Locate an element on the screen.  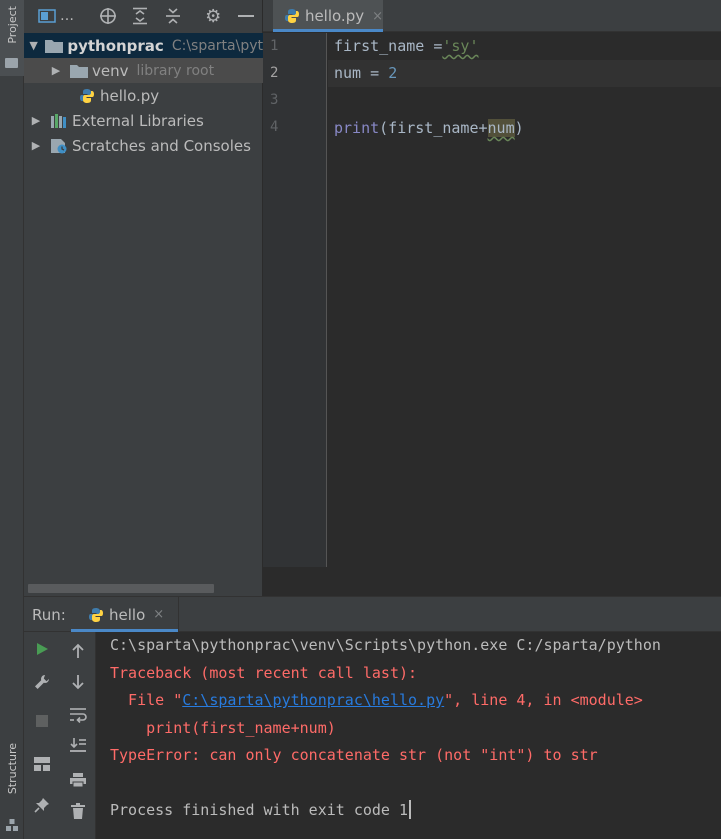
structure-tool-label: Structure is located at coordinates (12, 769).